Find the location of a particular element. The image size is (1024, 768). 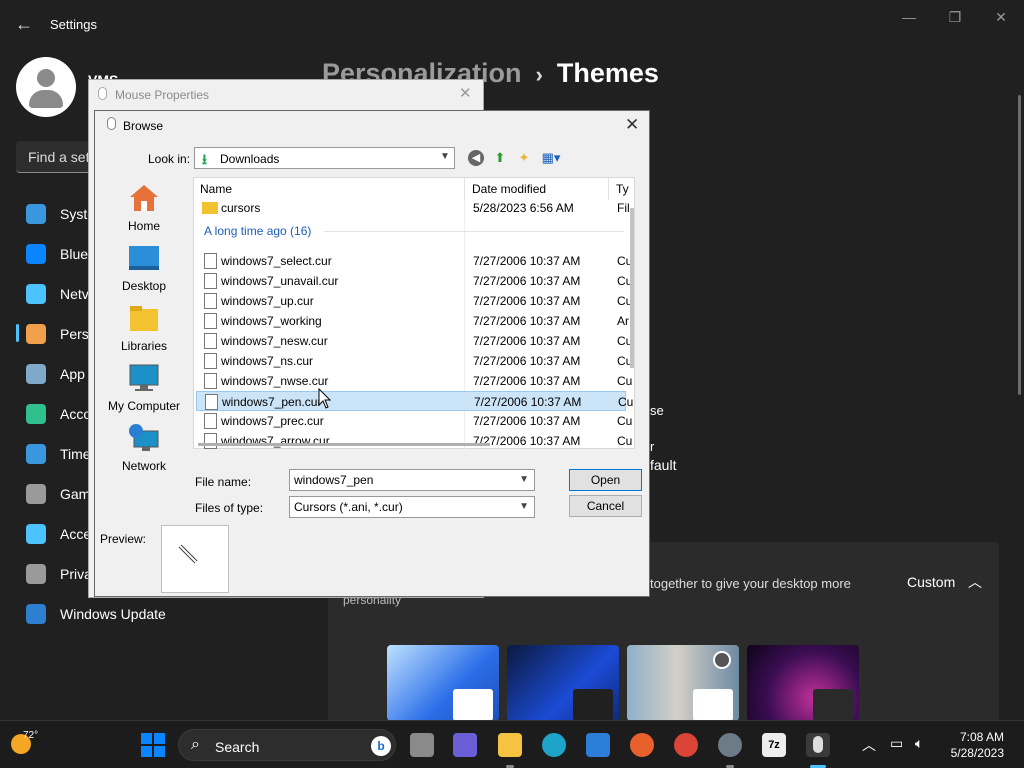

place-desktop: Desktop is located at coordinates (144, 268).